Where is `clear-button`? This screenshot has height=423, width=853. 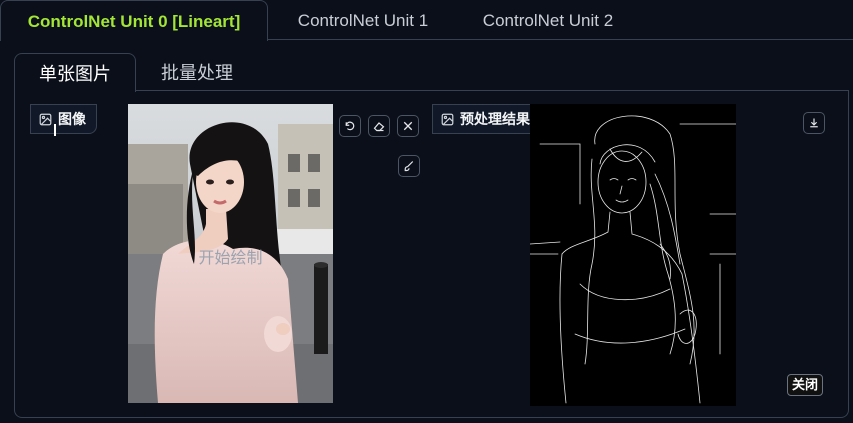 clear-button is located at coordinates (408, 126).